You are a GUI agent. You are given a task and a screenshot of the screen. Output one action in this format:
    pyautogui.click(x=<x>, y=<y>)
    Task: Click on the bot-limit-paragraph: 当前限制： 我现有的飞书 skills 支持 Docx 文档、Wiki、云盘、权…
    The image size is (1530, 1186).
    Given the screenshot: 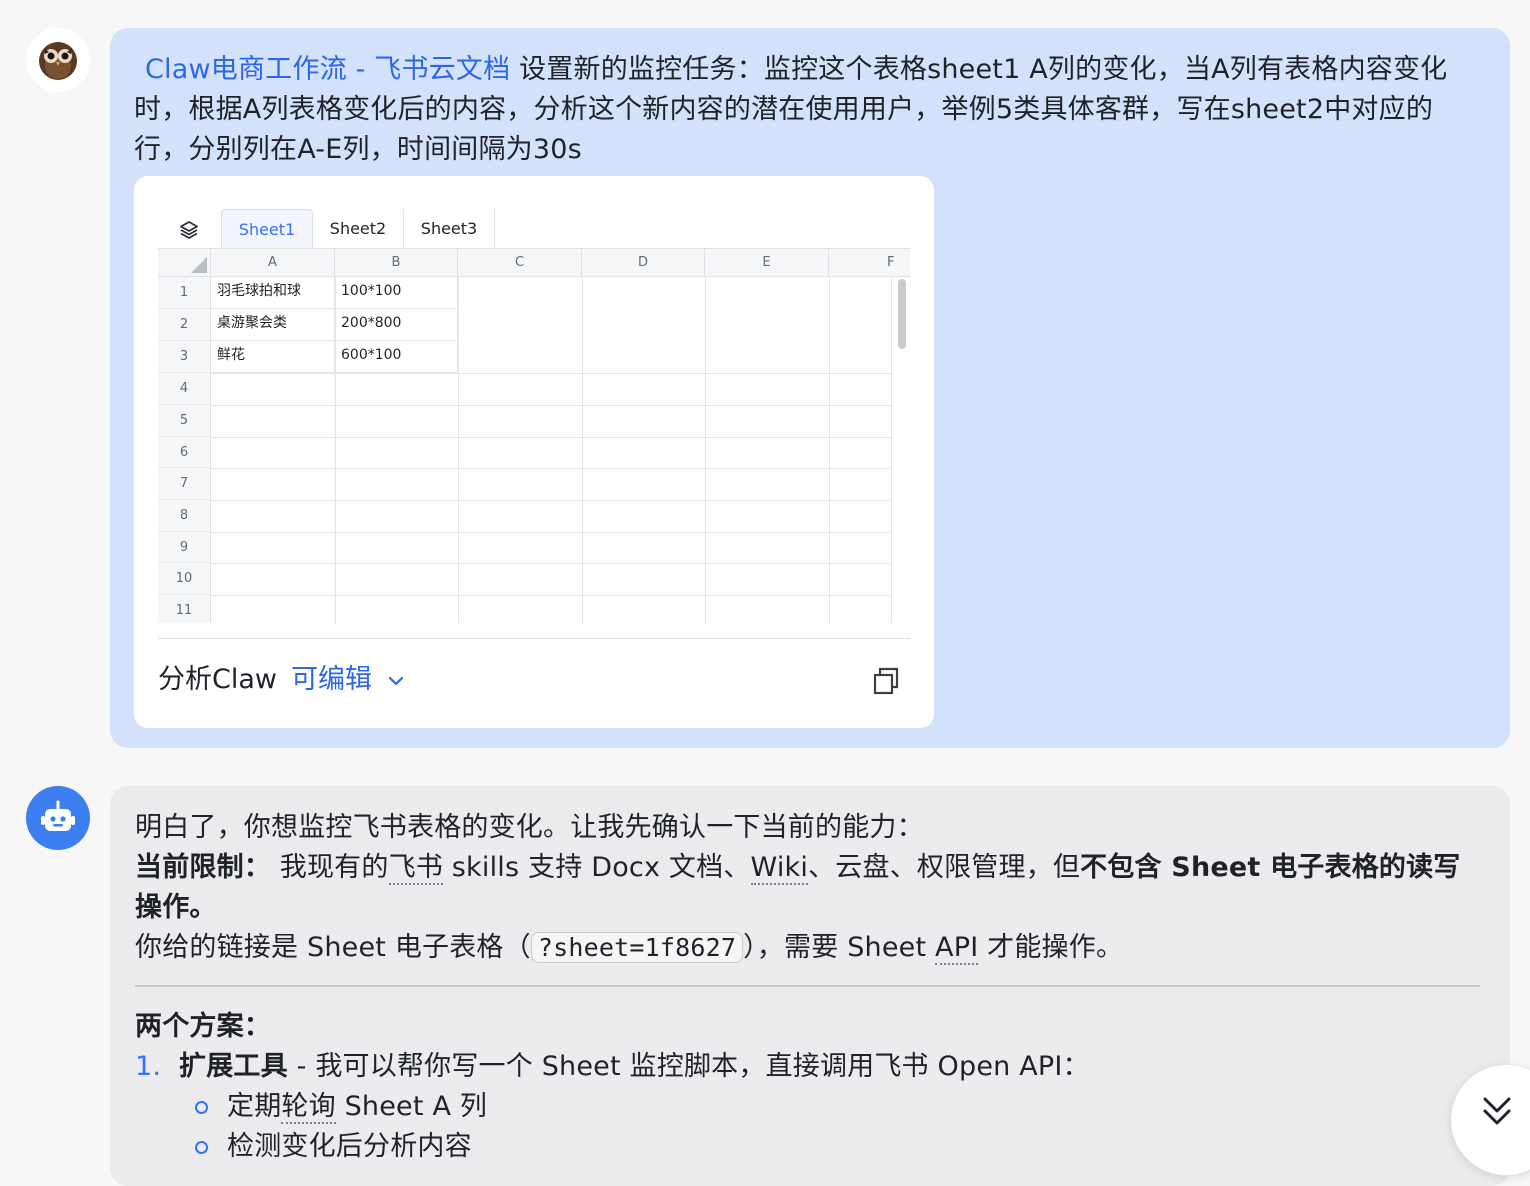 What is the action you would take?
    pyautogui.click(x=807, y=888)
    